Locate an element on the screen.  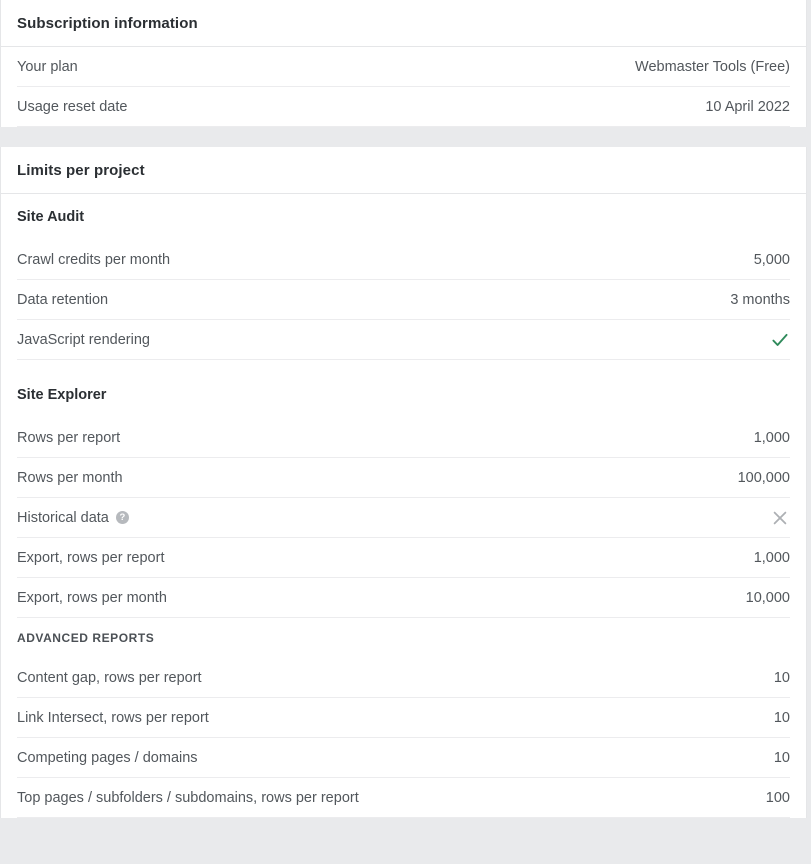
row-label: Data retention is located at coordinates (63, 299).